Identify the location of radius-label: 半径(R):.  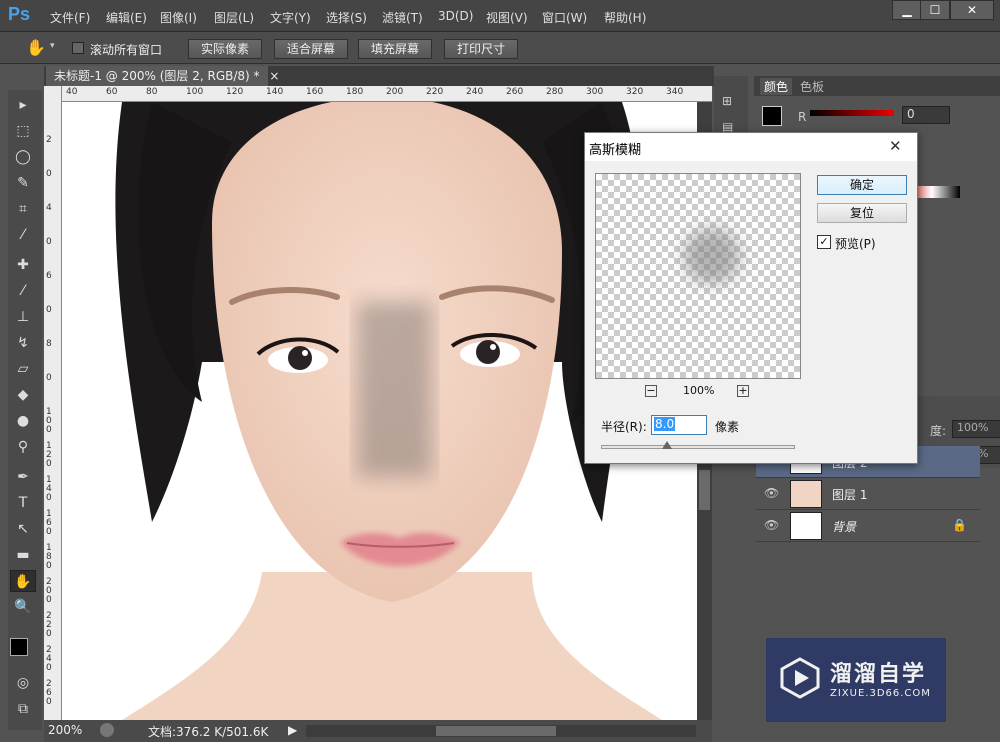
(624, 427).